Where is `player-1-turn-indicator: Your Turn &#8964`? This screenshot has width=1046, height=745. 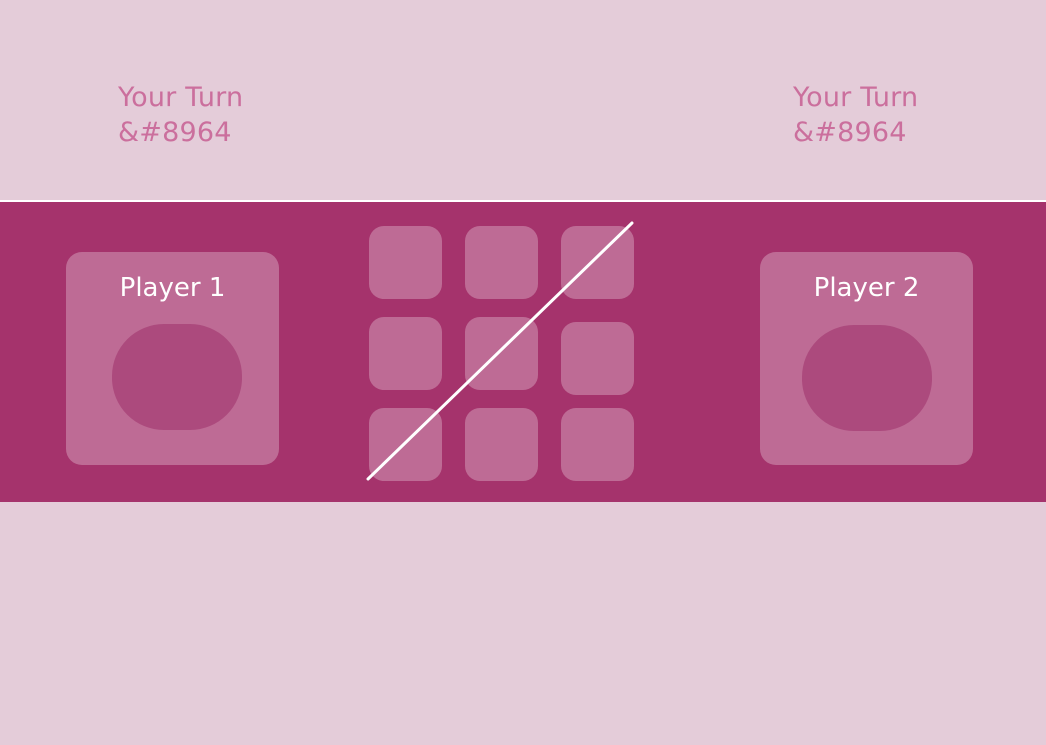
player-1-turn-indicator: Your Turn &#8964 is located at coordinates (180, 115).